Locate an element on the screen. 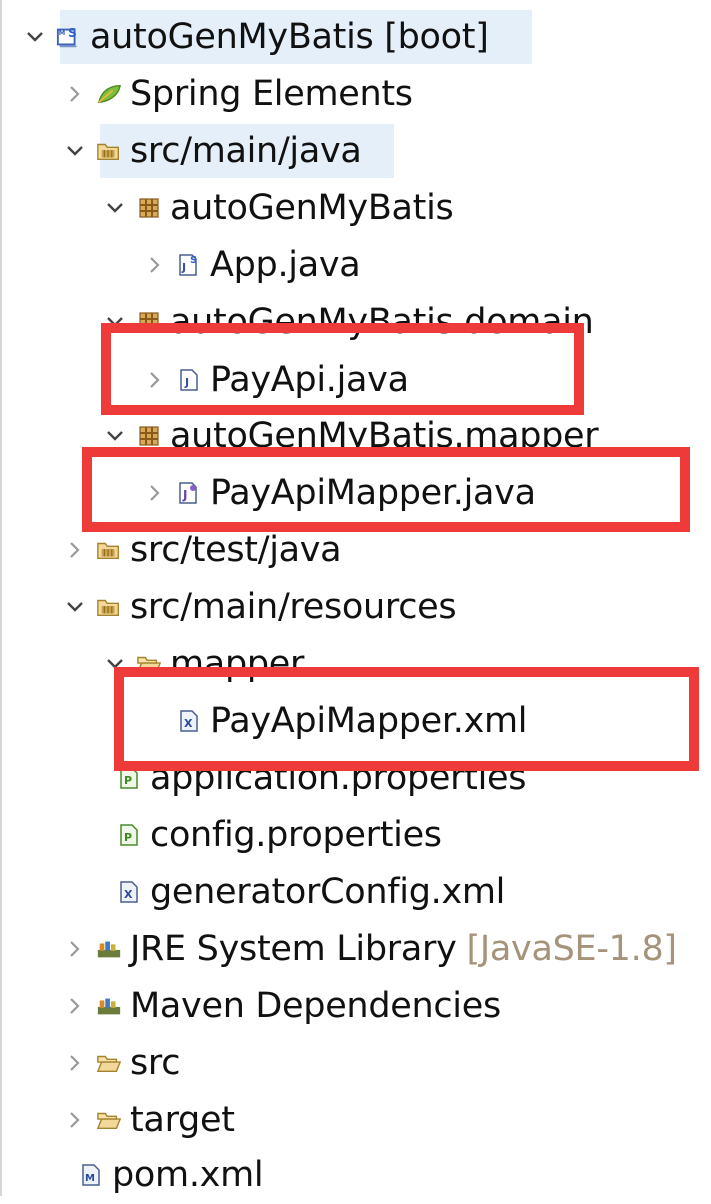 The image size is (711, 1204). tree-item-label: Spring Elements is located at coordinates (271, 93).